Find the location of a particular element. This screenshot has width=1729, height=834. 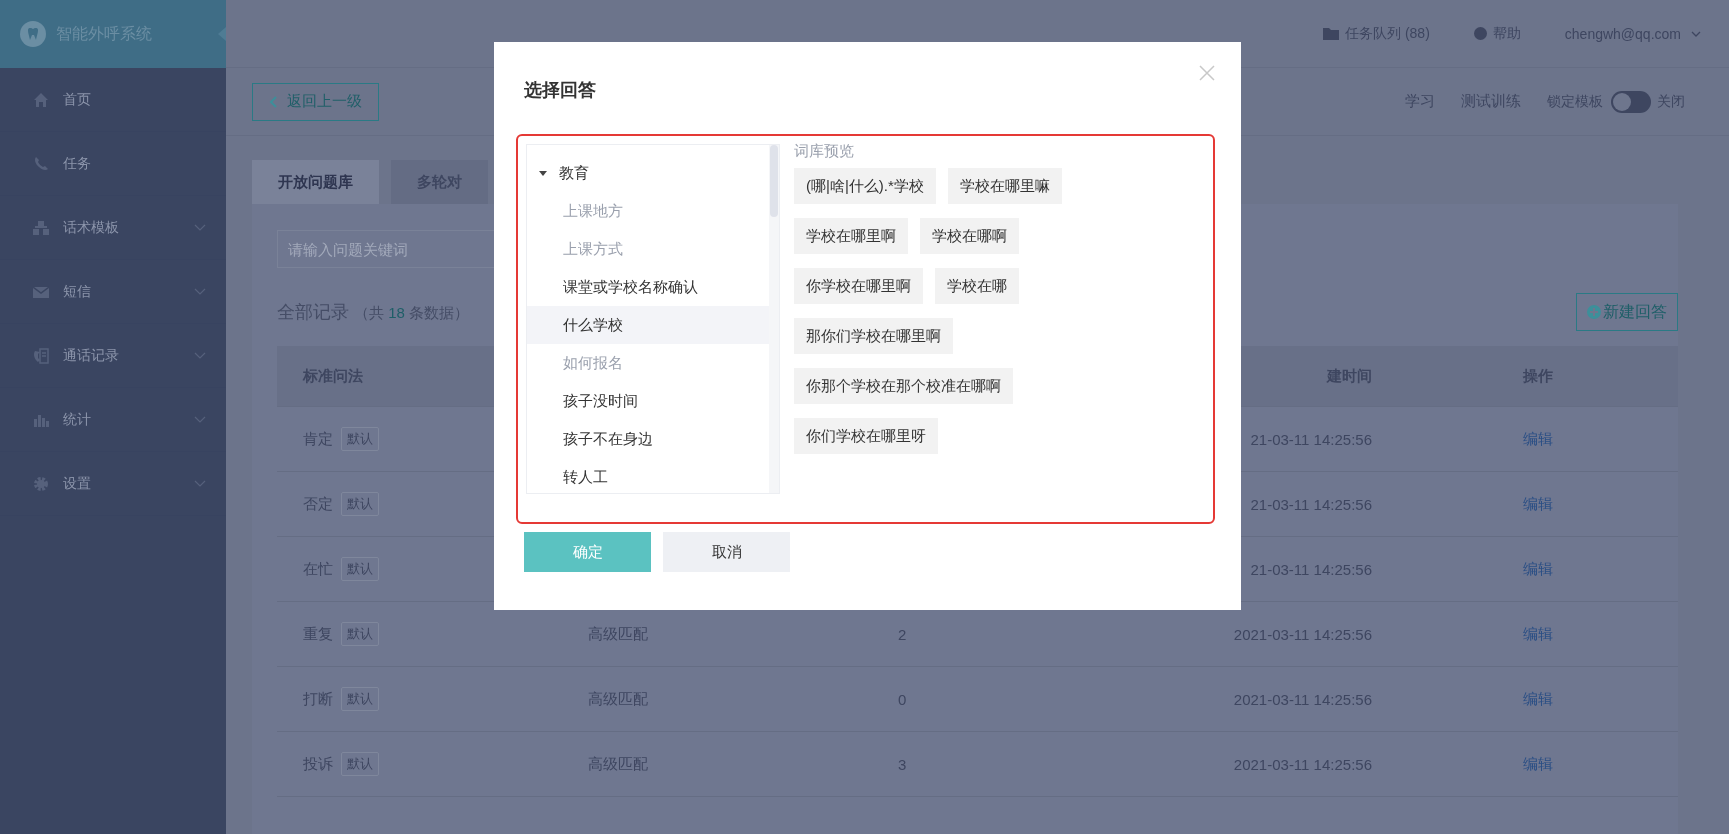

caret-icon is located at coordinates (1696, 33).